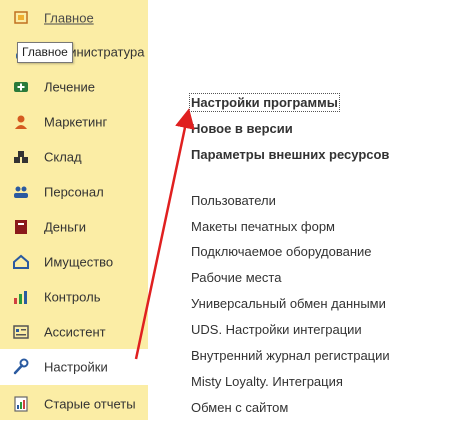 Image resolution: width=462 pixels, height=421 pixels. I want to click on sidebar-item-money: Деньги, so click(74, 226).